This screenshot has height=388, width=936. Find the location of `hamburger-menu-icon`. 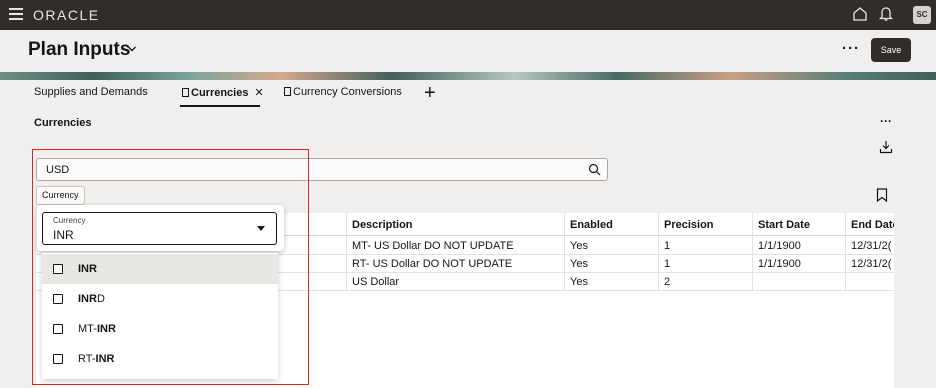

hamburger-menu-icon is located at coordinates (16, 14).